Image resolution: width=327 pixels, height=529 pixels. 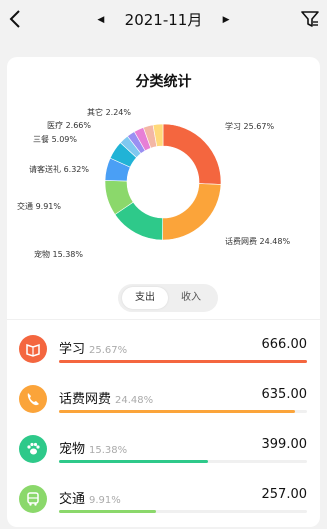 I want to click on slice-label: 话费网费 24.48%, so click(x=257, y=241).